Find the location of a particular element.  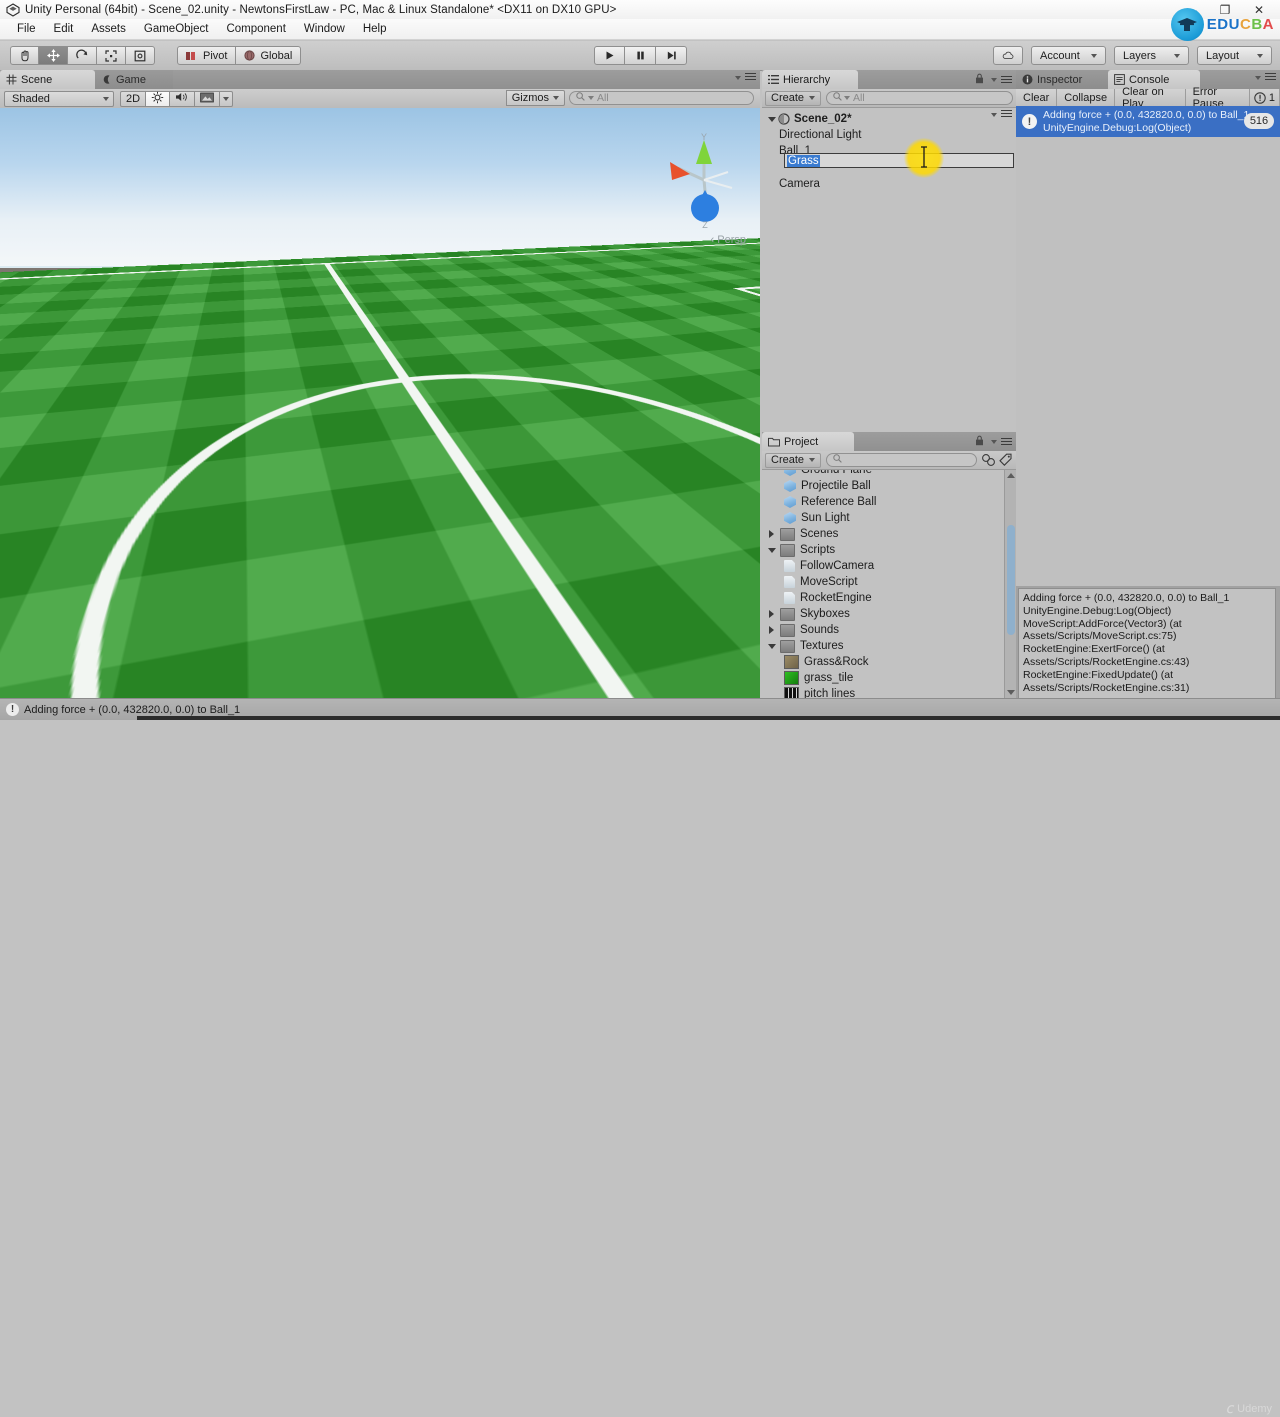

rotate-tool-button is located at coordinates (82, 55).